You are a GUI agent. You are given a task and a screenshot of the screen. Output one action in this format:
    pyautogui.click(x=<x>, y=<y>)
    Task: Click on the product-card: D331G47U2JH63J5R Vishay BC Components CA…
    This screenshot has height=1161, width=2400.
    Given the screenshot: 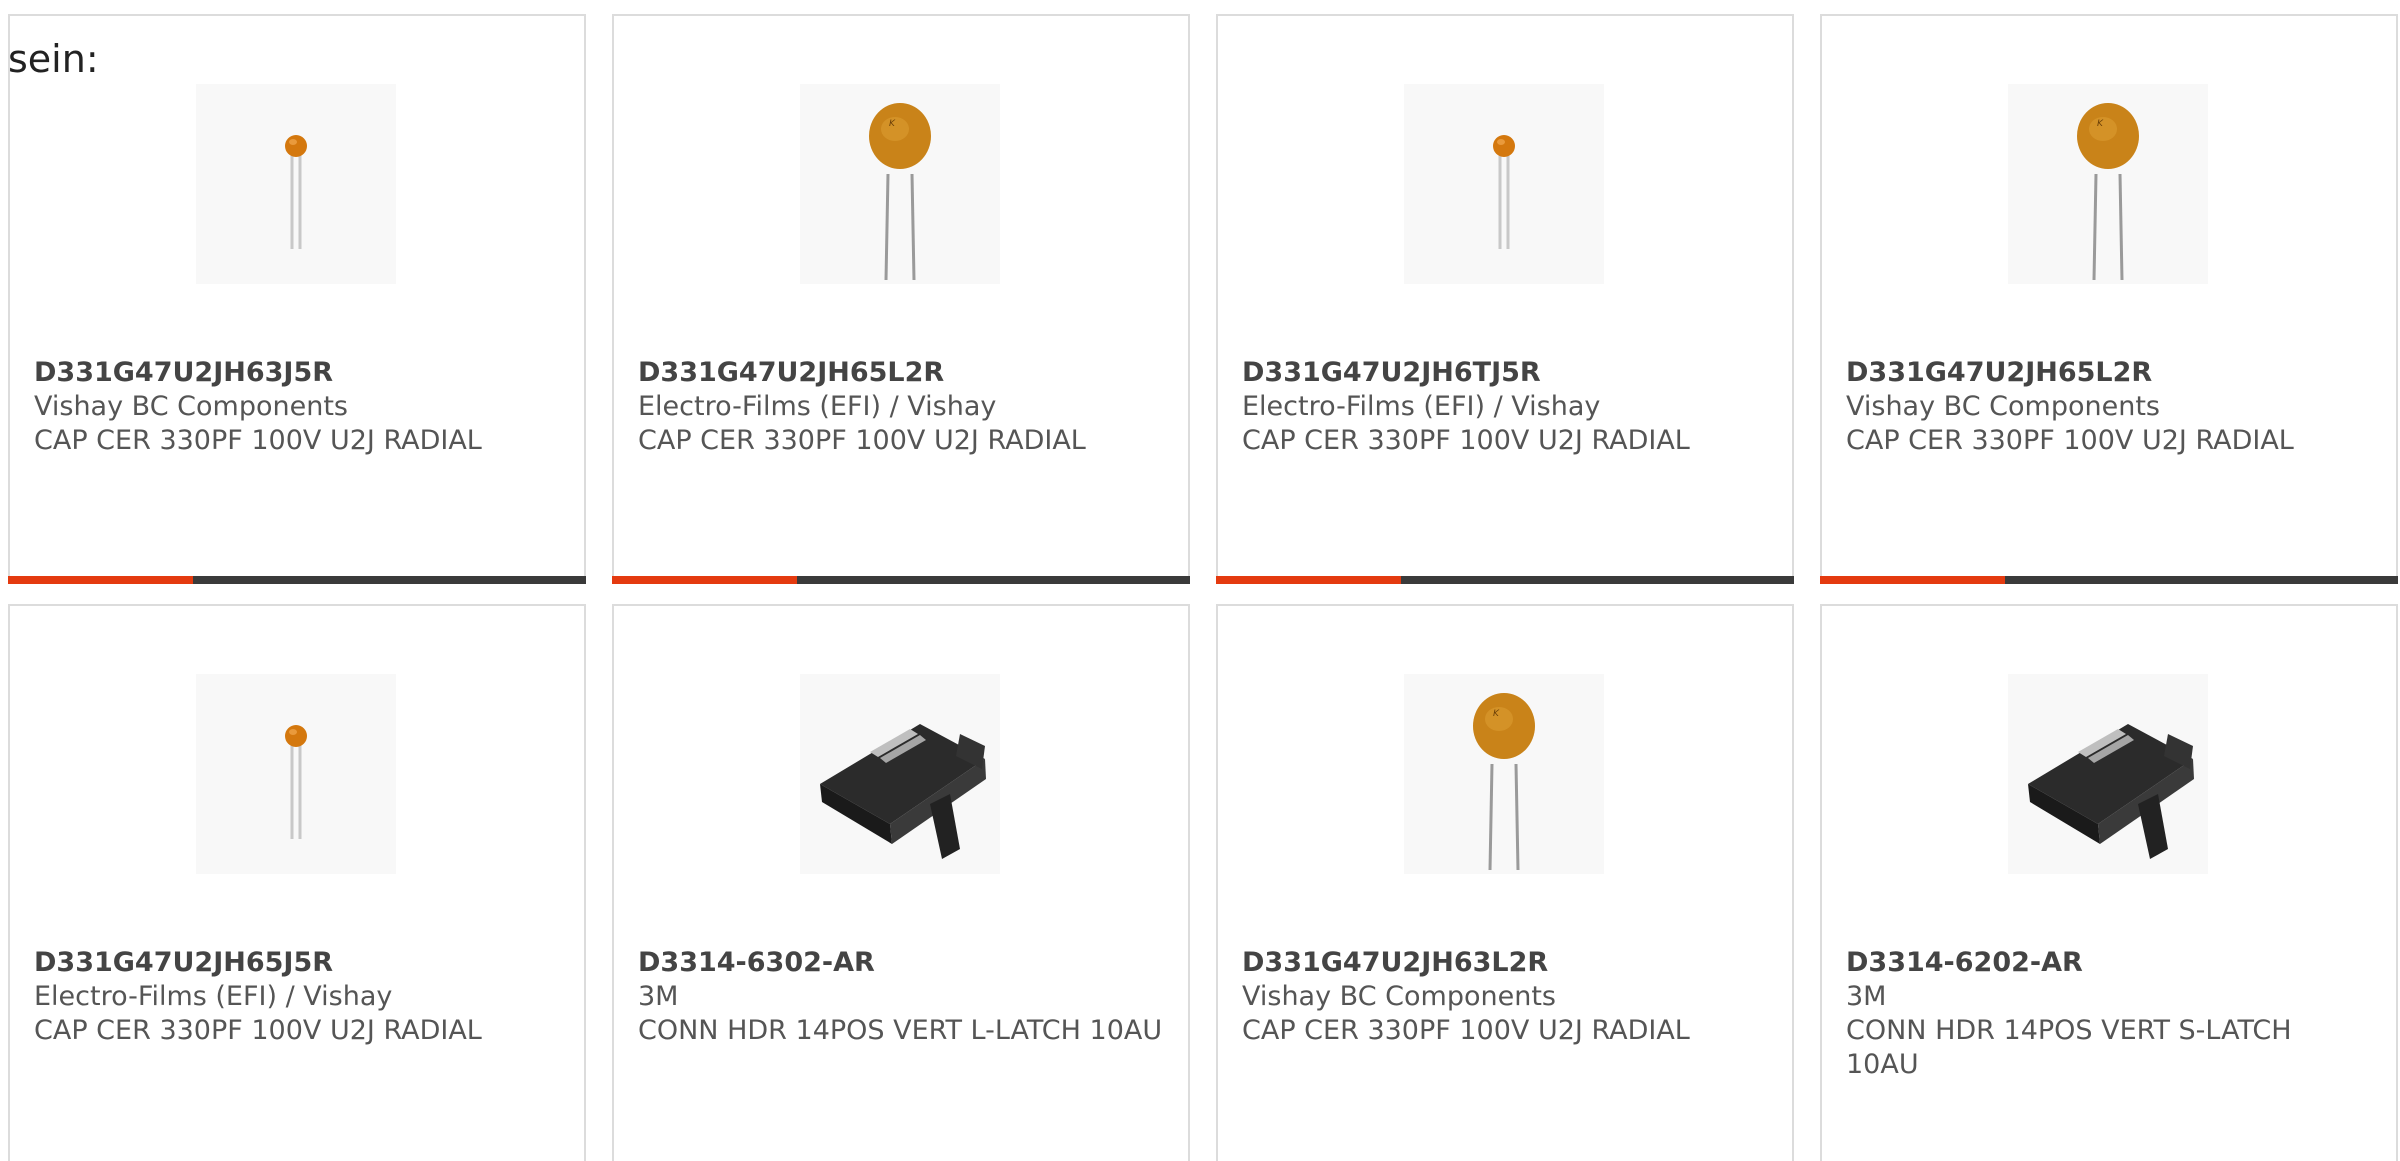 What is the action you would take?
    pyautogui.click(x=297, y=299)
    